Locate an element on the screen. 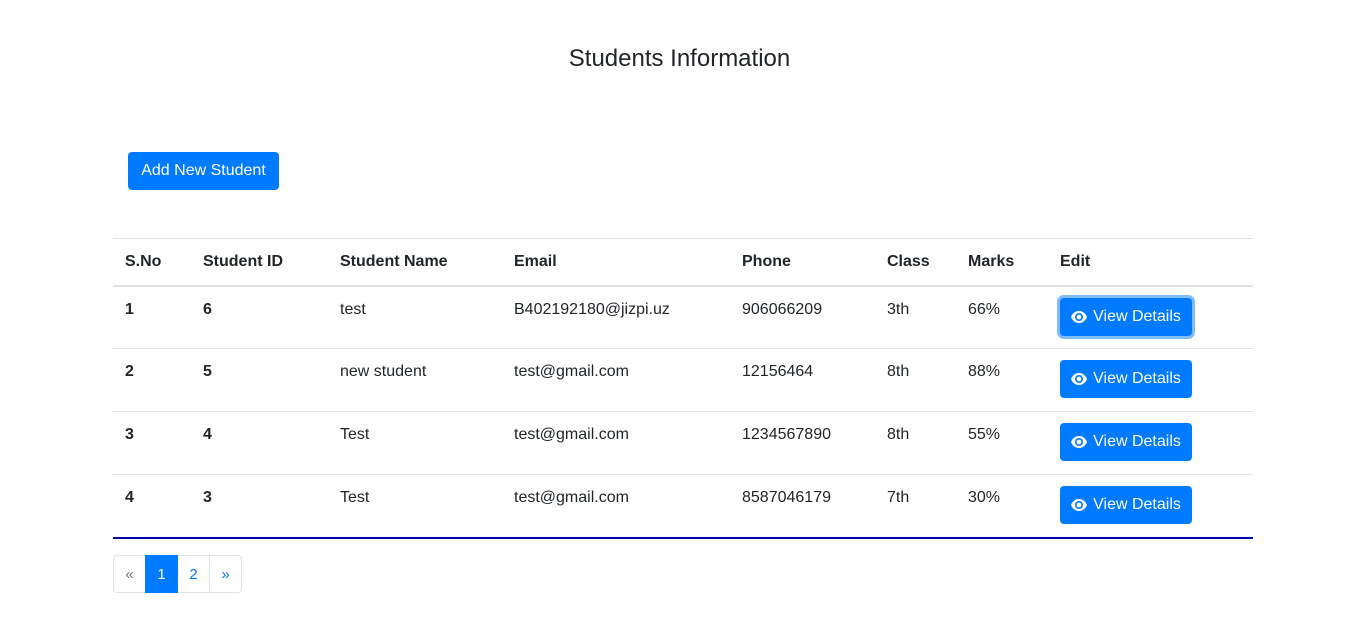  header-email: Email is located at coordinates (616, 262).